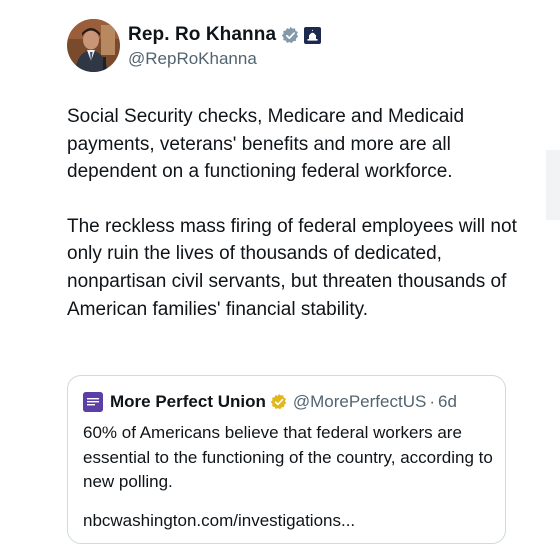 The height and width of the screenshot is (560, 560). Describe the element at coordinates (313, 35) in the screenshot. I see `capitol-building-icon` at that location.